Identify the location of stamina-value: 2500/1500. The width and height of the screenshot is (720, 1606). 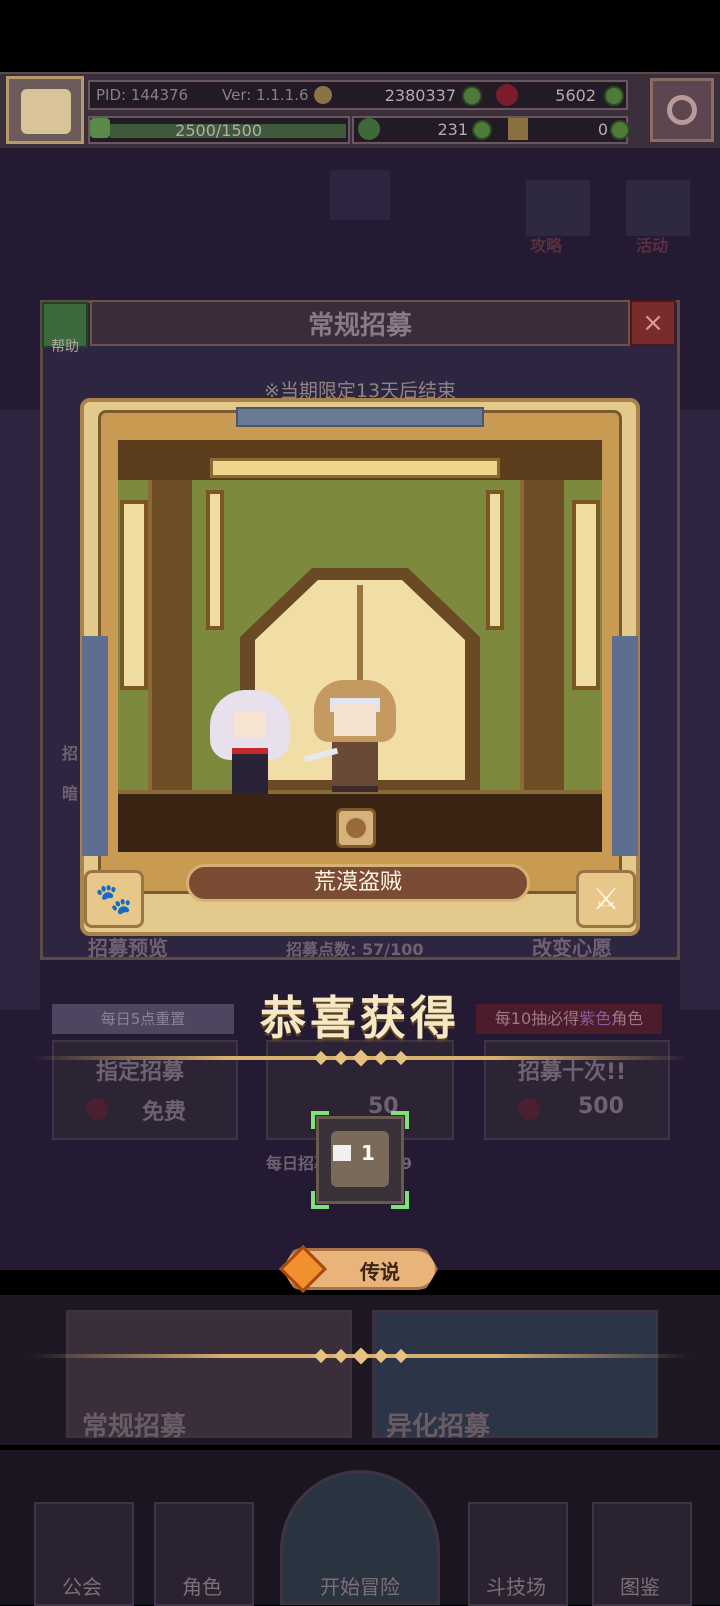
(218, 130).